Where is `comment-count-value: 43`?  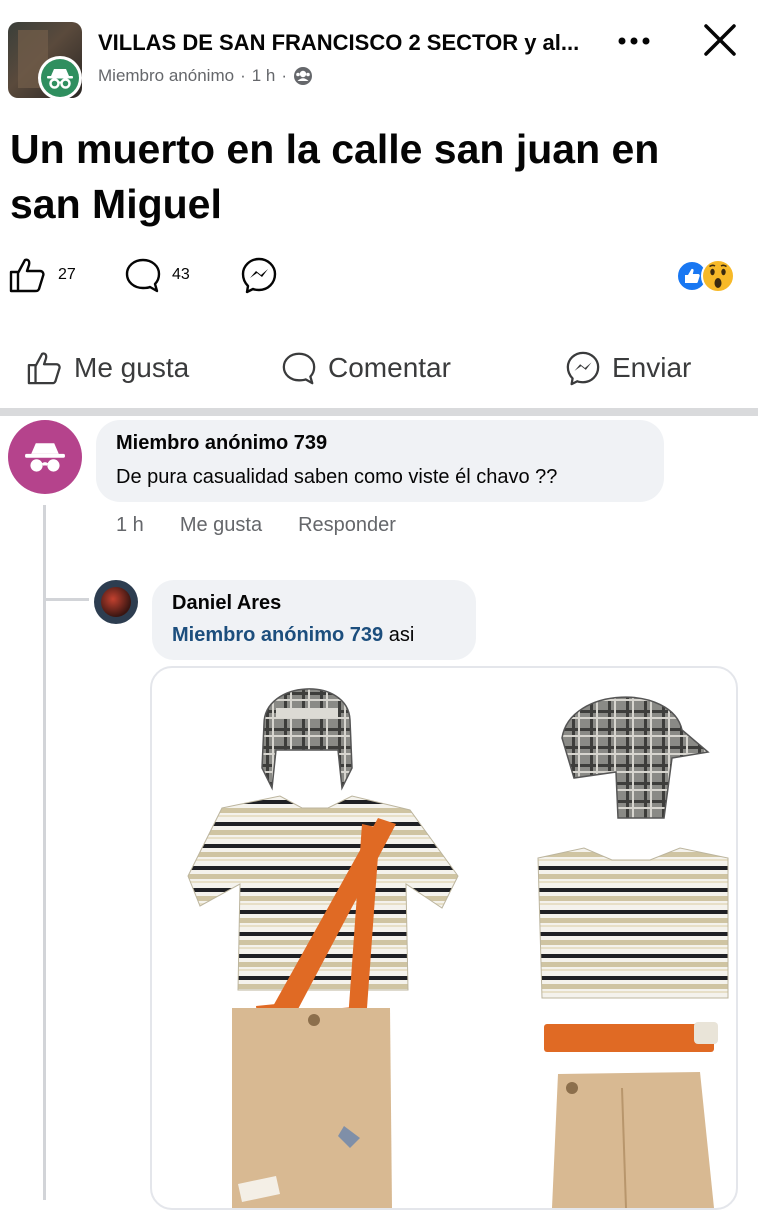 comment-count-value: 43 is located at coordinates (181, 274).